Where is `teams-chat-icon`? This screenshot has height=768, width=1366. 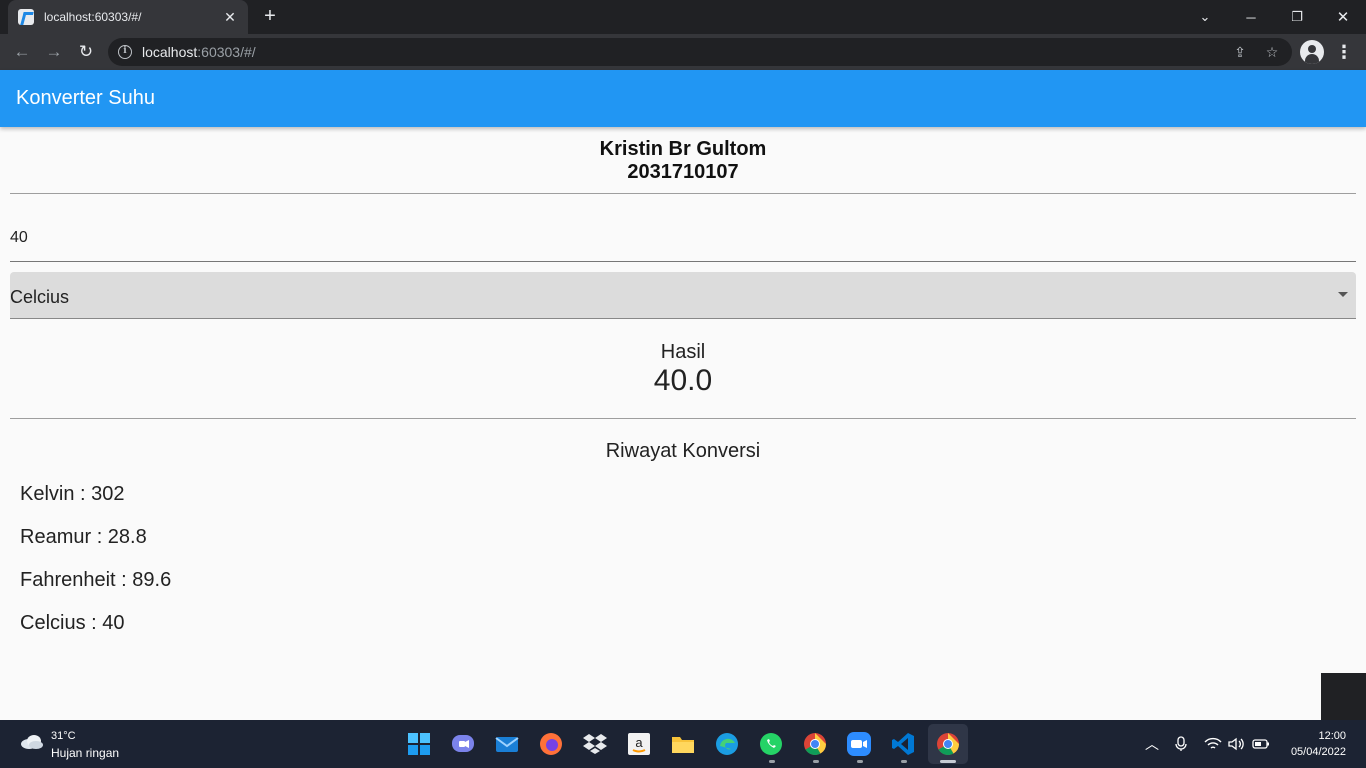
teams-chat-icon is located at coordinates (463, 744).